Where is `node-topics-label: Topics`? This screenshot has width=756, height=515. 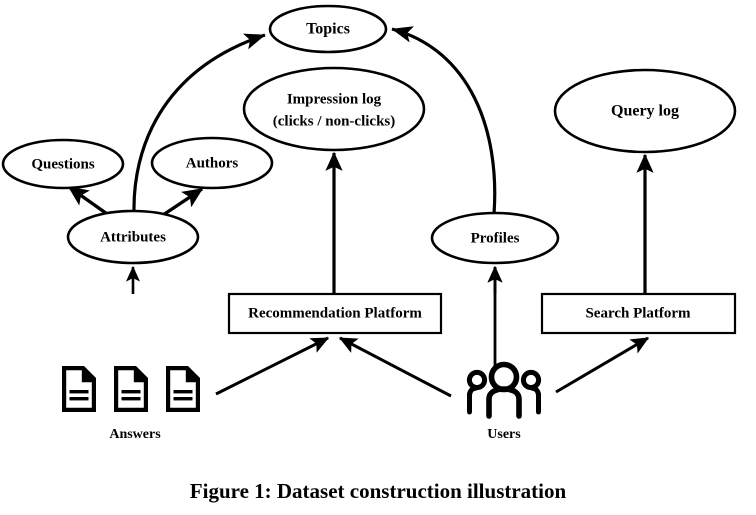
node-topics-label: Topics is located at coordinates (328, 29).